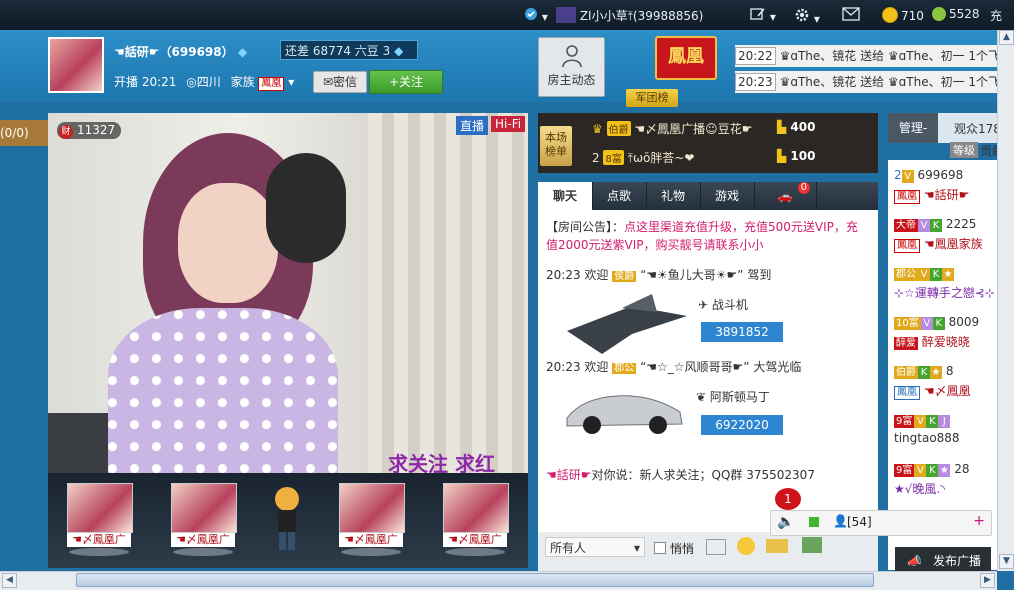 Image resolution: width=1014 pixels, height=590 pixels. I want to click on list-item: 2V 699698, so click(928, 175).